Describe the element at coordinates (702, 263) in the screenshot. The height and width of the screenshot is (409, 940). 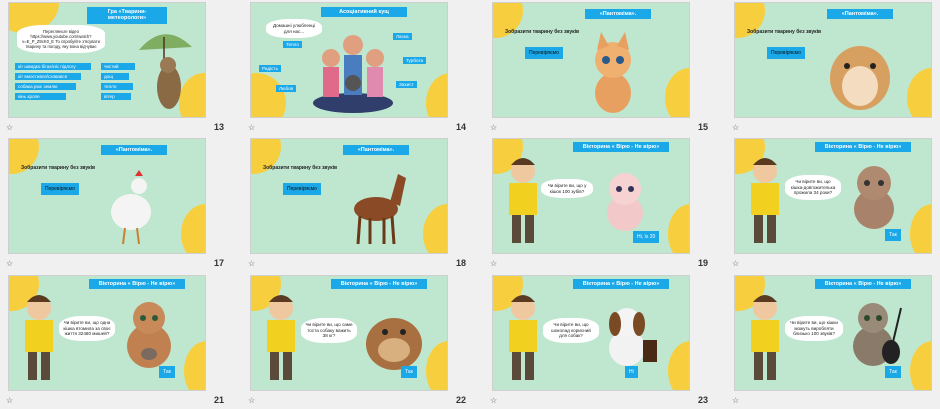
I see `slide-number: 19` at that location.